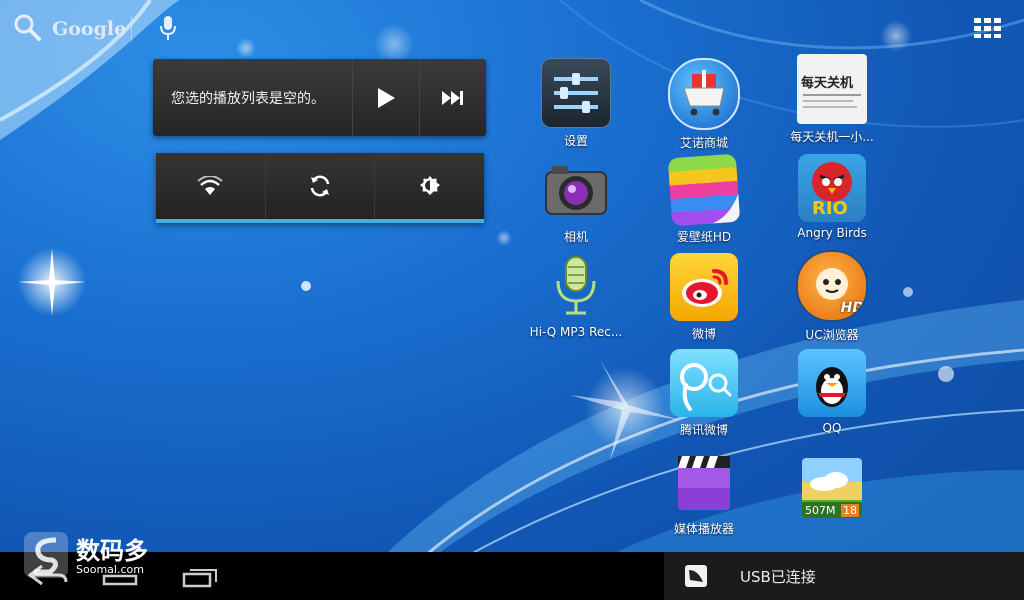 The width and height of the screenshot is (1024, 600). I want to click on google-logo-text: Google, so click(89, 29).